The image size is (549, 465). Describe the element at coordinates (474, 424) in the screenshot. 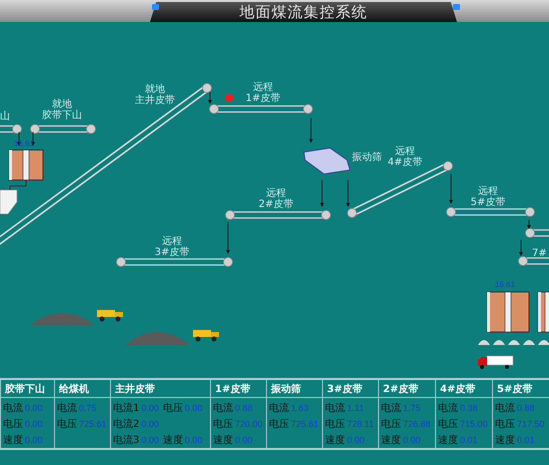

I see `field-value: 715.00` at that location.